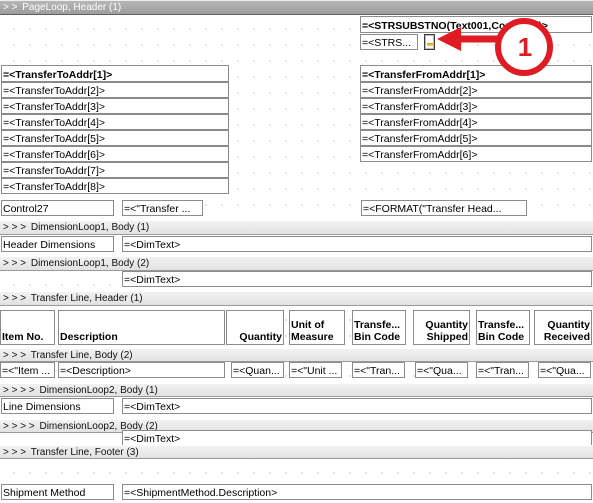 The width and height of the screenshot is (593, 503). What do you see at coordinates (115, 106) in the screenshot?
I see `field-transfer-to-addr-3: =<TransferToAddr[3]>` at bounding box center [115, 106].